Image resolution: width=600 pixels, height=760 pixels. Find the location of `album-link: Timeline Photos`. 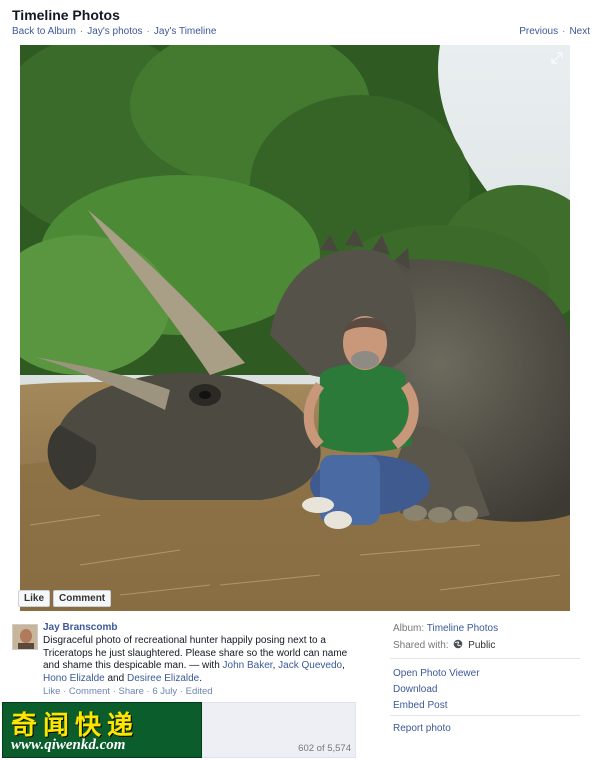

album-link: Timeline Photos is located at coordinates (462, 628).